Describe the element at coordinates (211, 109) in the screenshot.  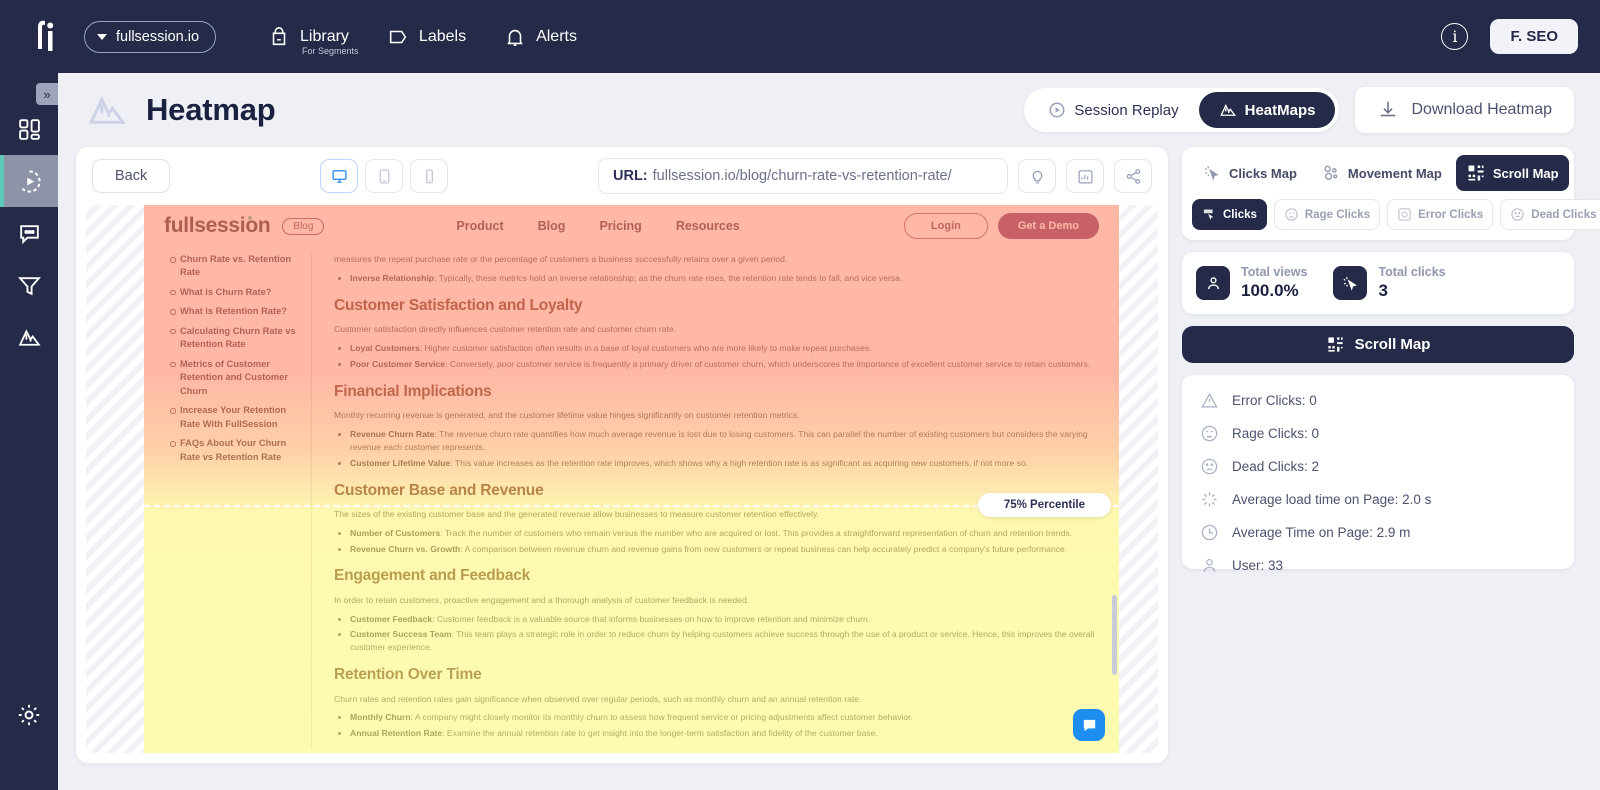
I see `page-title: Heatmap` at that location.